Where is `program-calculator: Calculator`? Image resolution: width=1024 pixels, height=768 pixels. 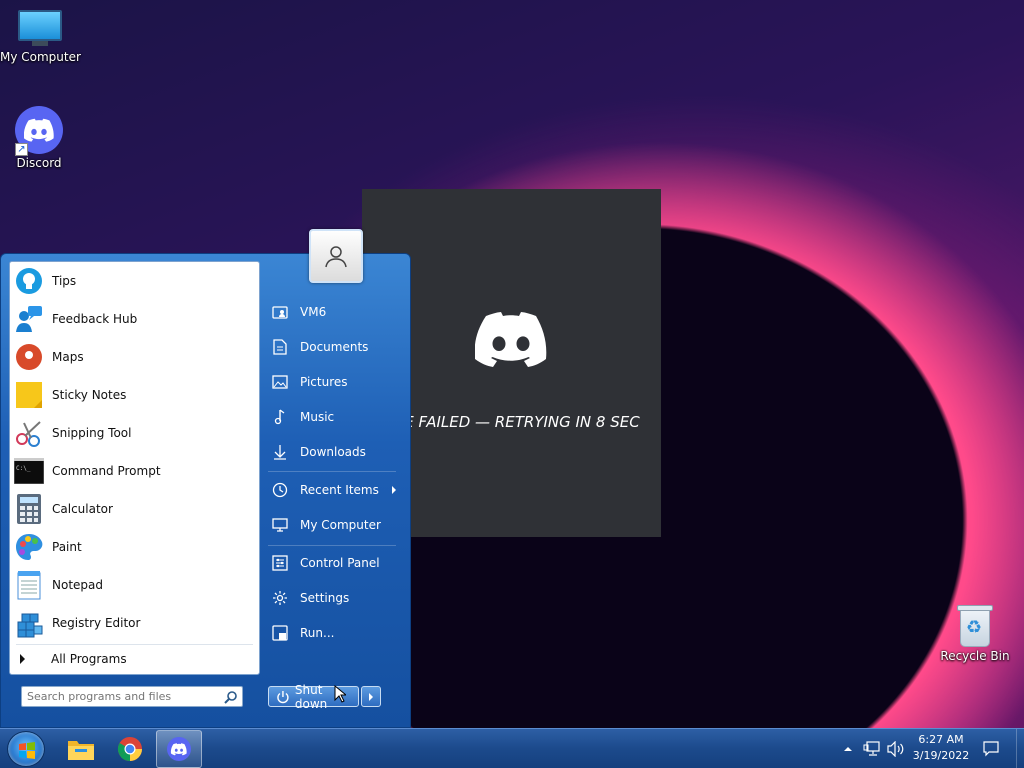 program-calculator: Calculator is located at coordinates (134, 509).